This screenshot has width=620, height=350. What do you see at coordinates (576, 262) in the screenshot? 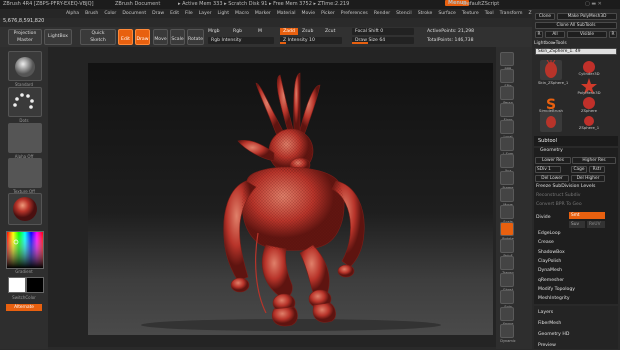
I see `submenu-claypolish: ClayPolish` at bounding box center [576, 262].